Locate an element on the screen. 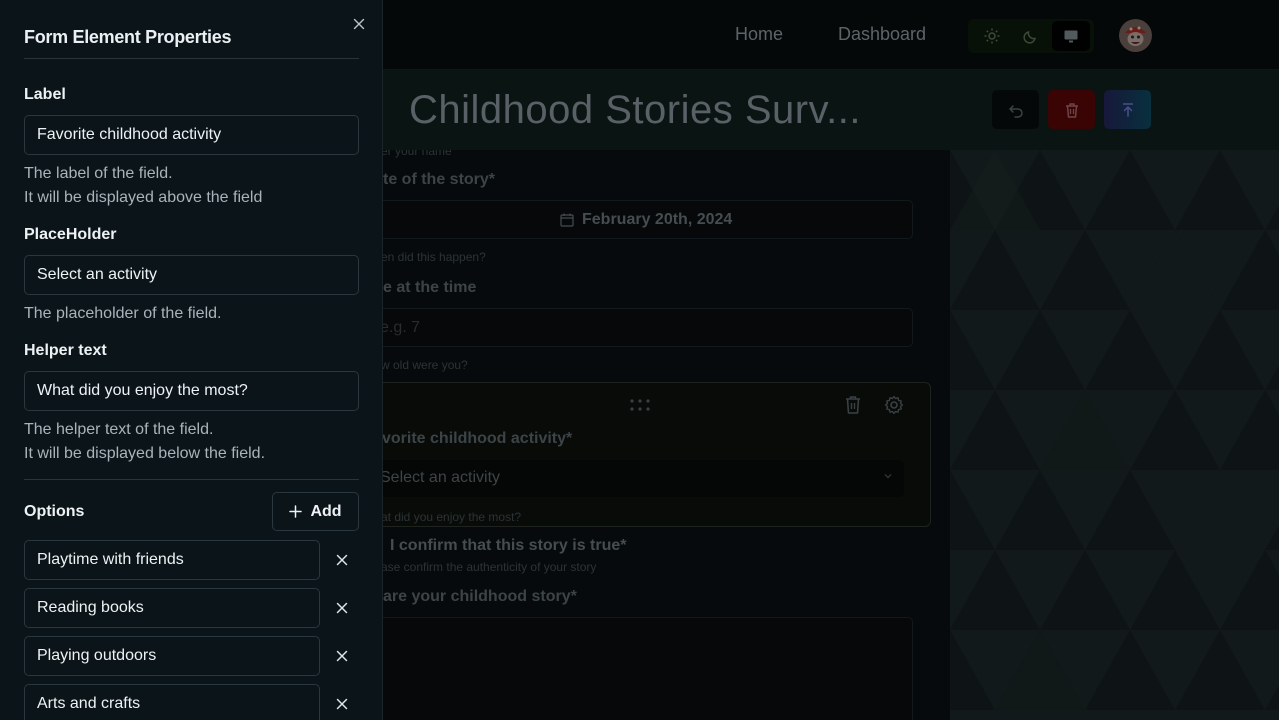 Image resolution: width=1279 pixels, height=720 pixels. helper-desc-line-2: It will be displayed below the field. is located at coordinates (145, 453).